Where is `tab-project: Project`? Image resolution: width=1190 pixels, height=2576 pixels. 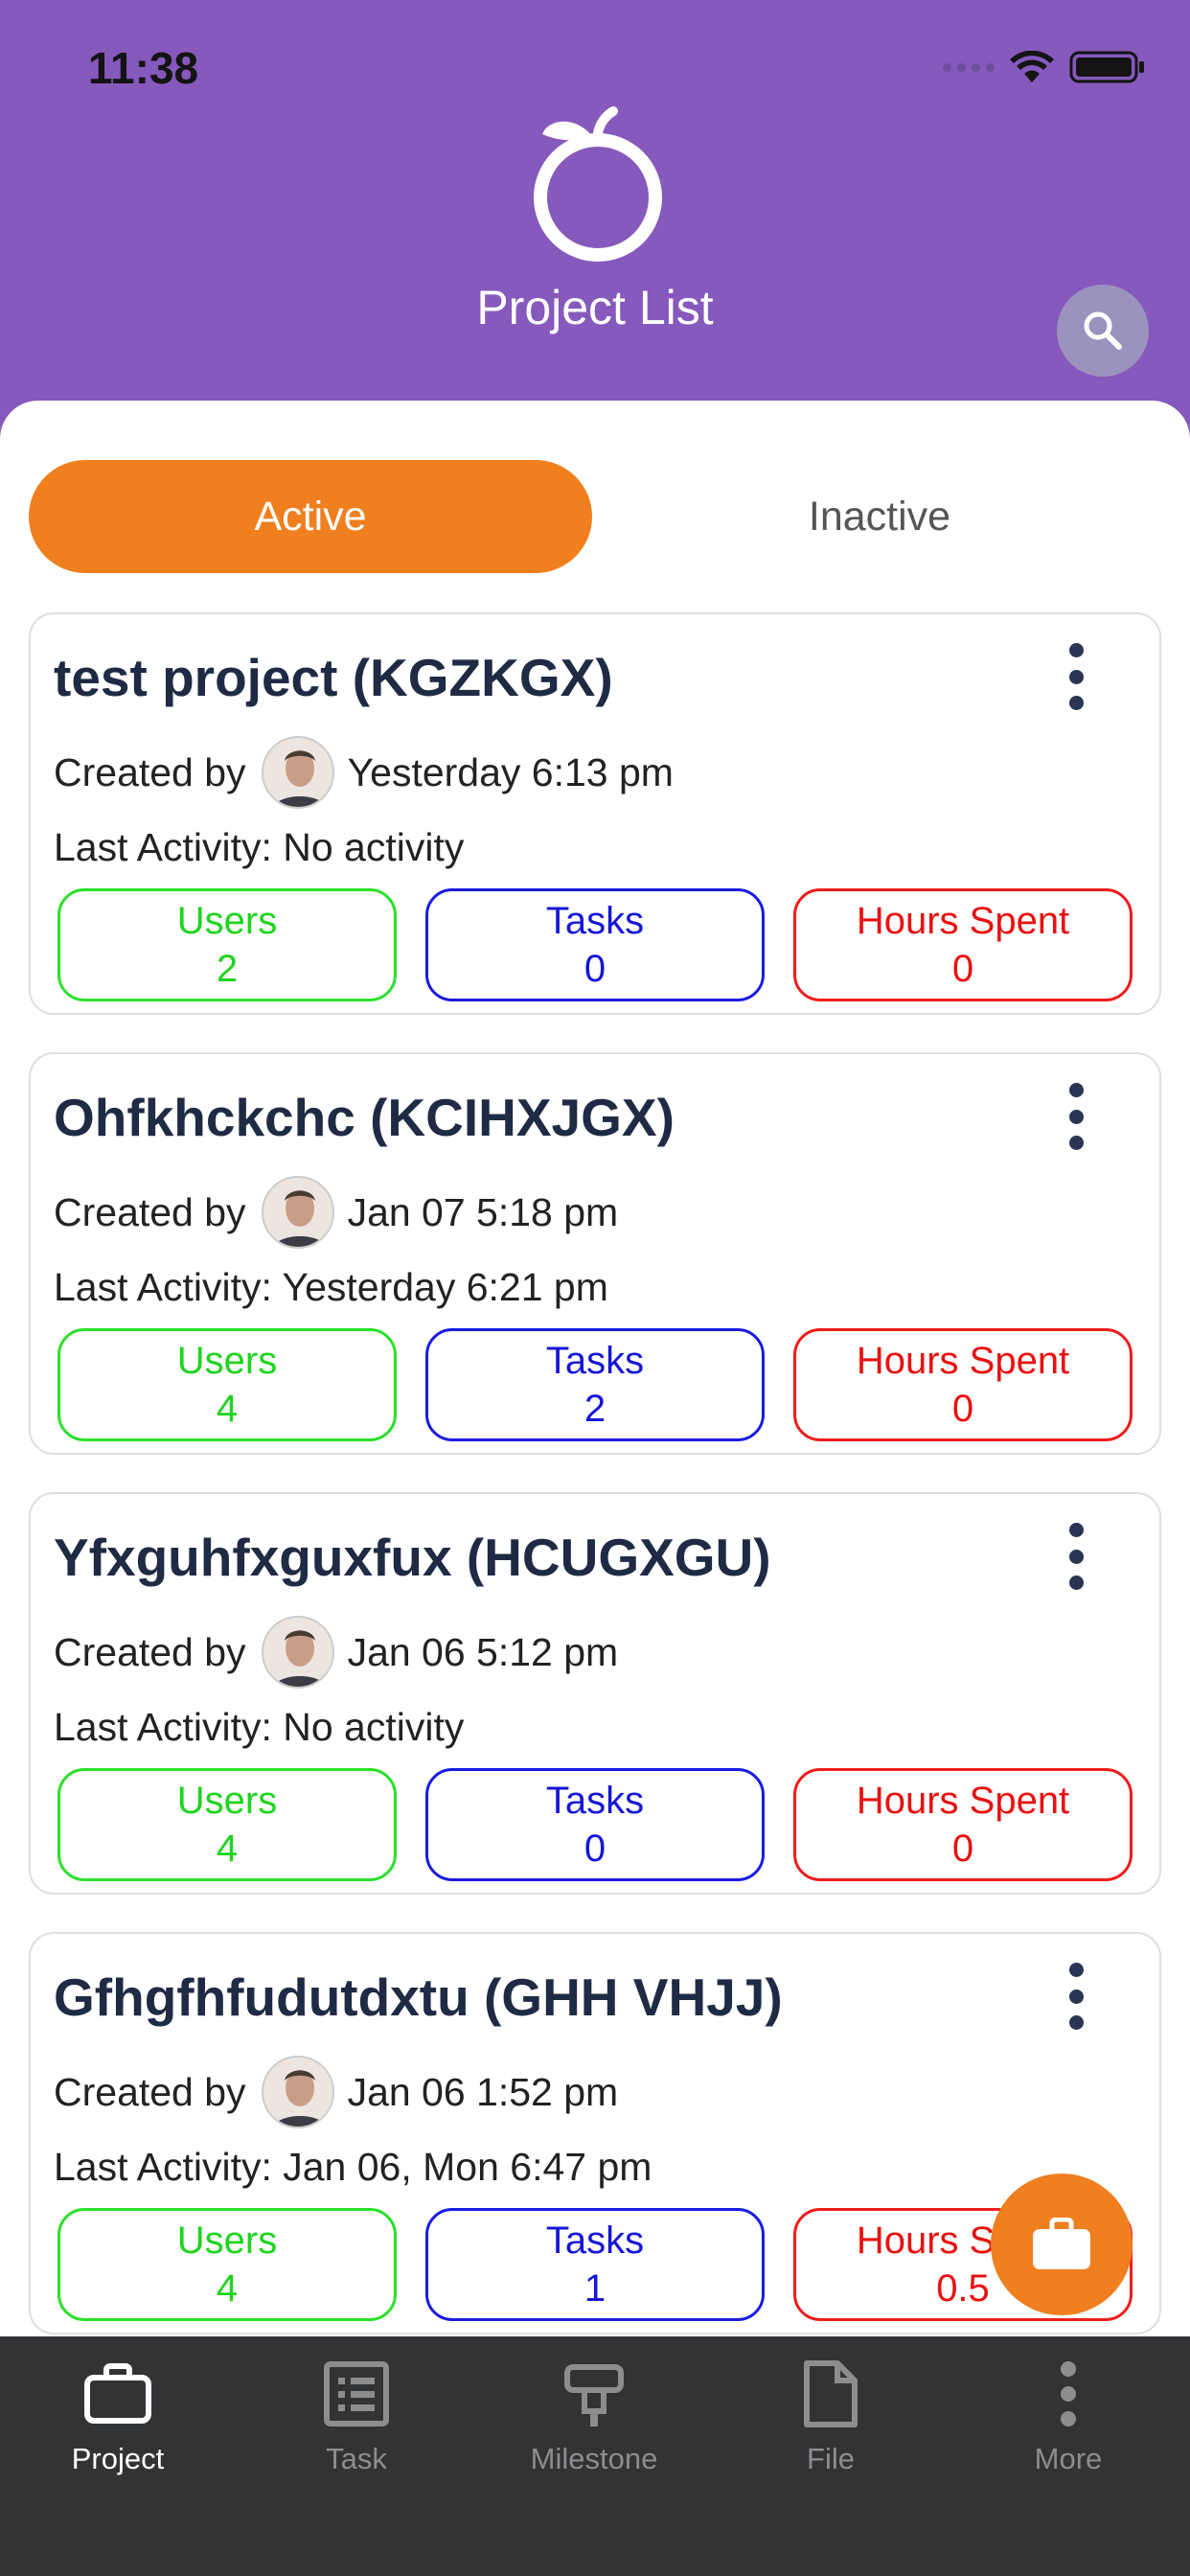
tab-project: Project is located at coordinates (118, 2416).